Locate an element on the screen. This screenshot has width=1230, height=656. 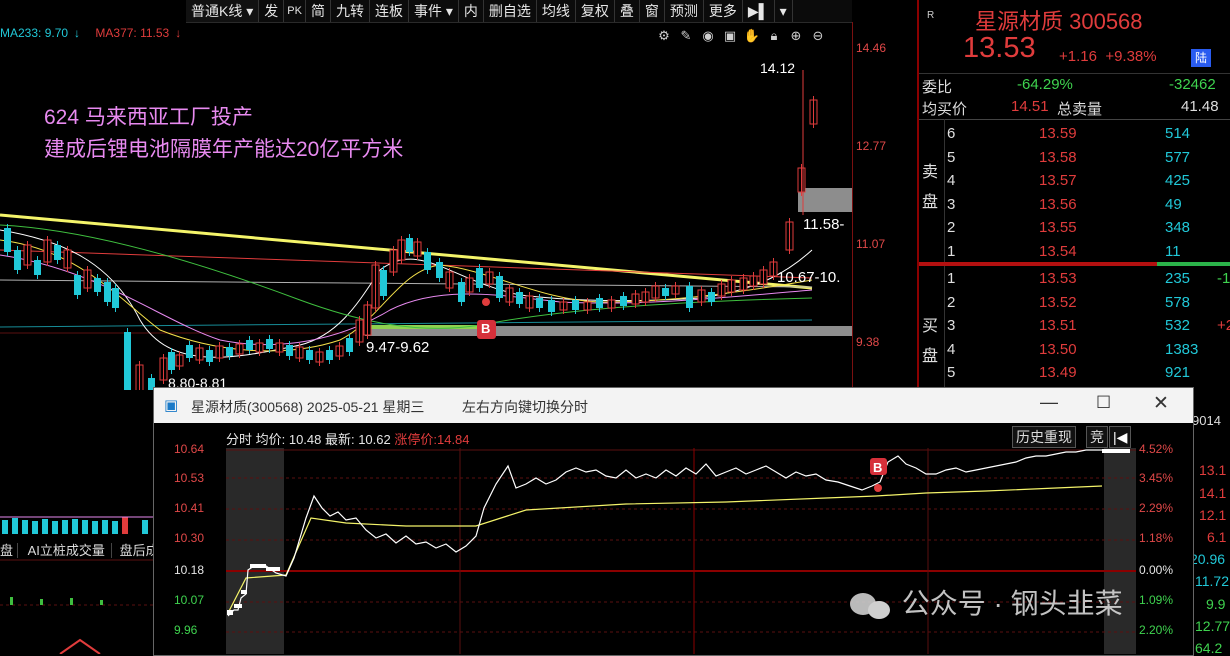
price-axis-label: 10.30 is located at coordinates (189, 538).